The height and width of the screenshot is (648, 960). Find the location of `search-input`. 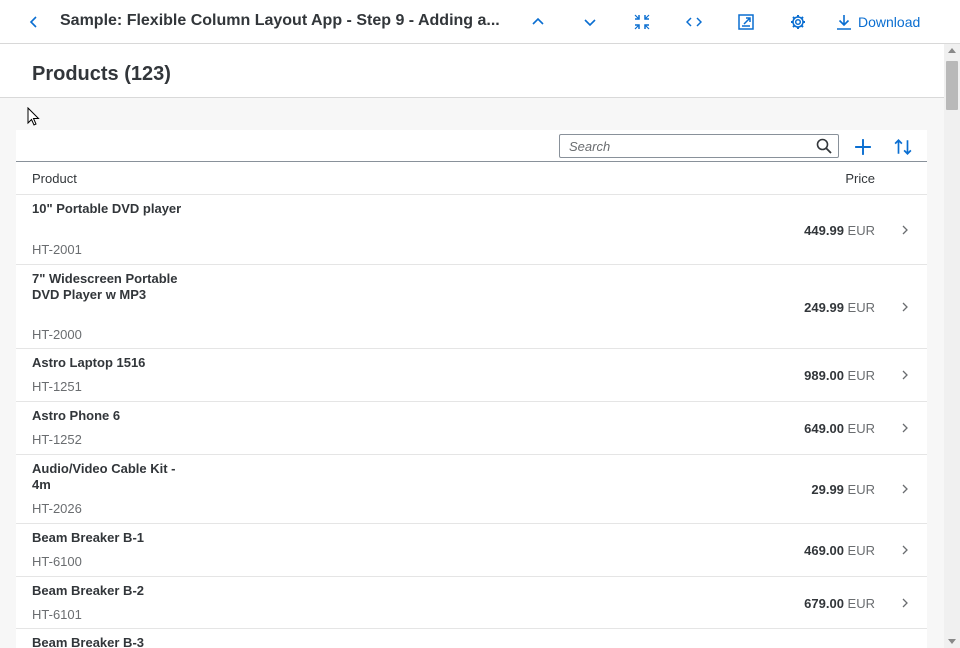

search-input is located at coordinates (682, 146).